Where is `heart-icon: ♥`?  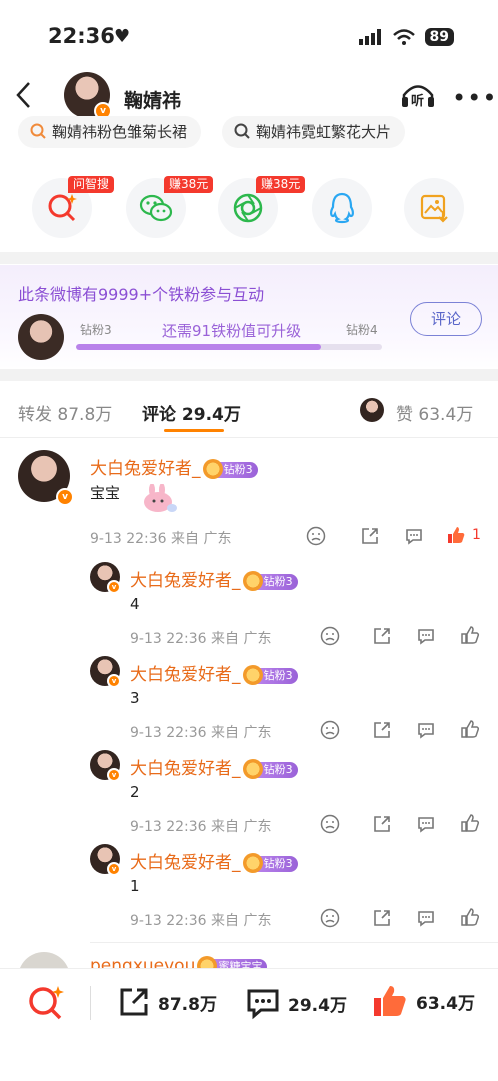
heart-icon: ♥ is located at coordinates (122, 36).